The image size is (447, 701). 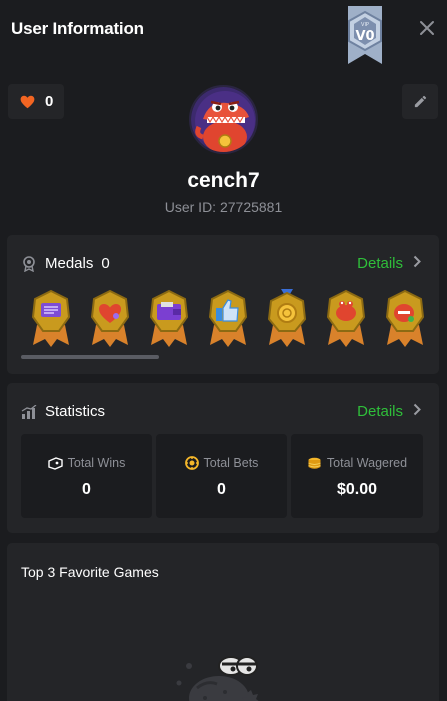 I want to click on close-icon, so click(x=427, y=28).